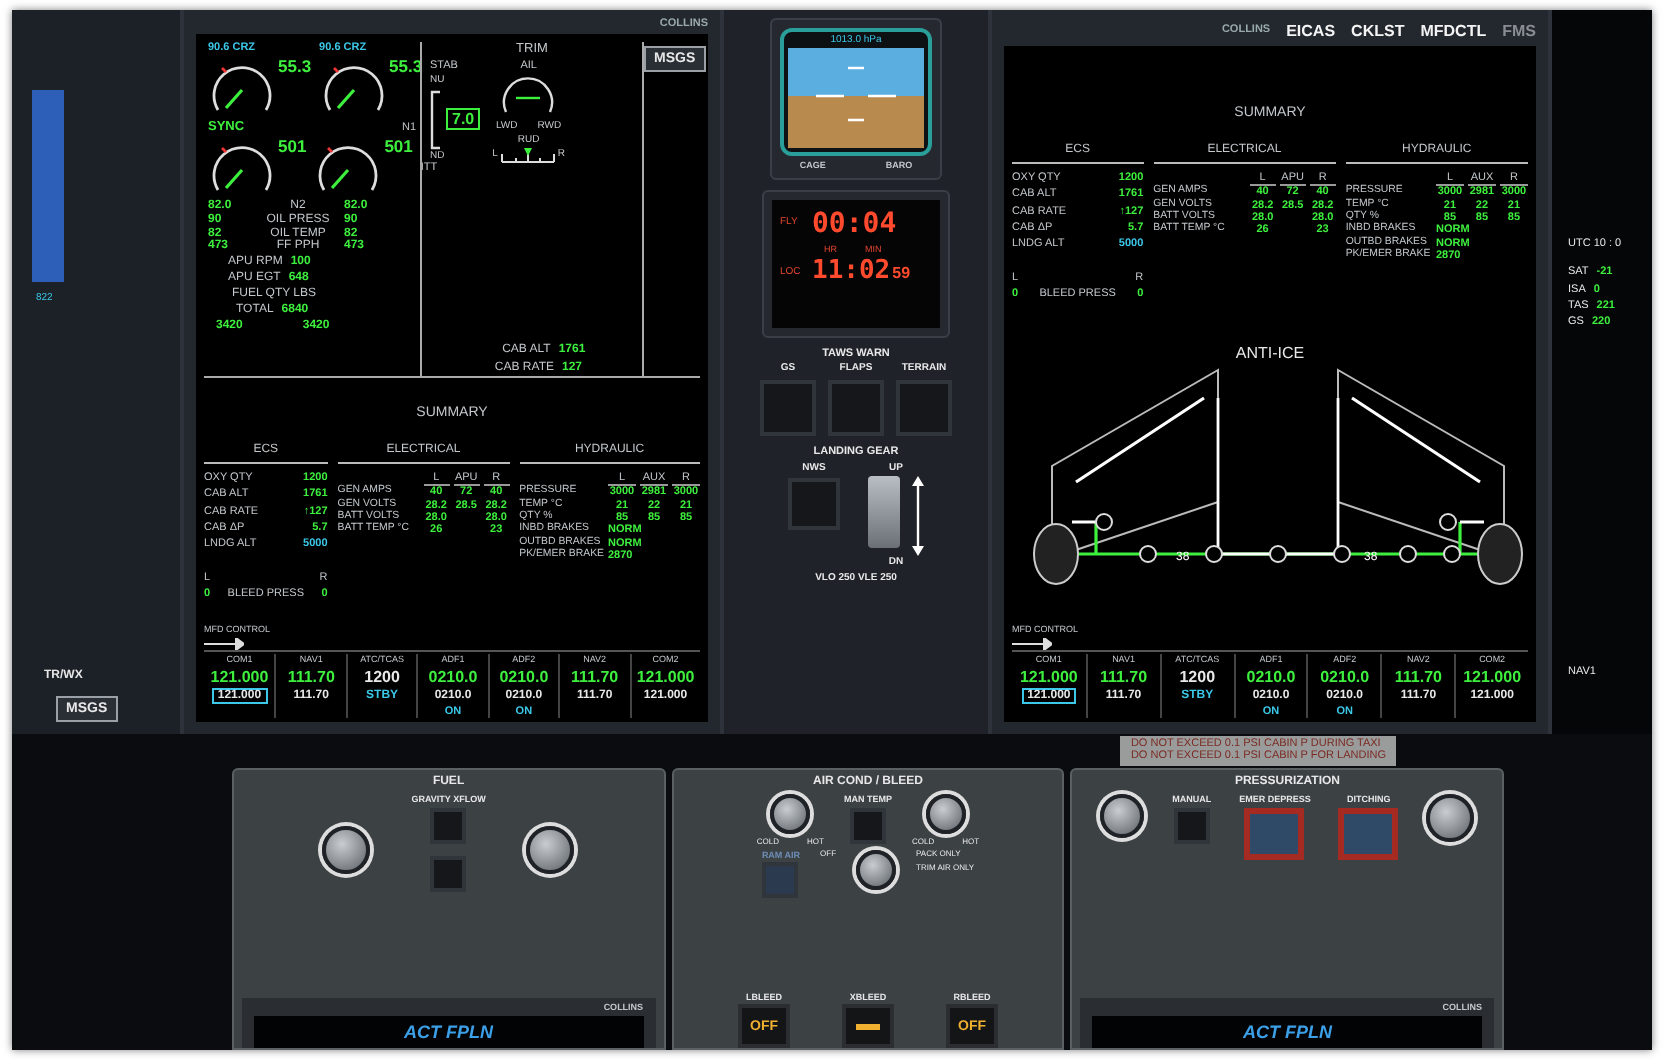 The width and height of the screenshot is (1664, 1064). Describe the element at coordinates (814, 504) in the screenshot. I see `nws-button` at that location.